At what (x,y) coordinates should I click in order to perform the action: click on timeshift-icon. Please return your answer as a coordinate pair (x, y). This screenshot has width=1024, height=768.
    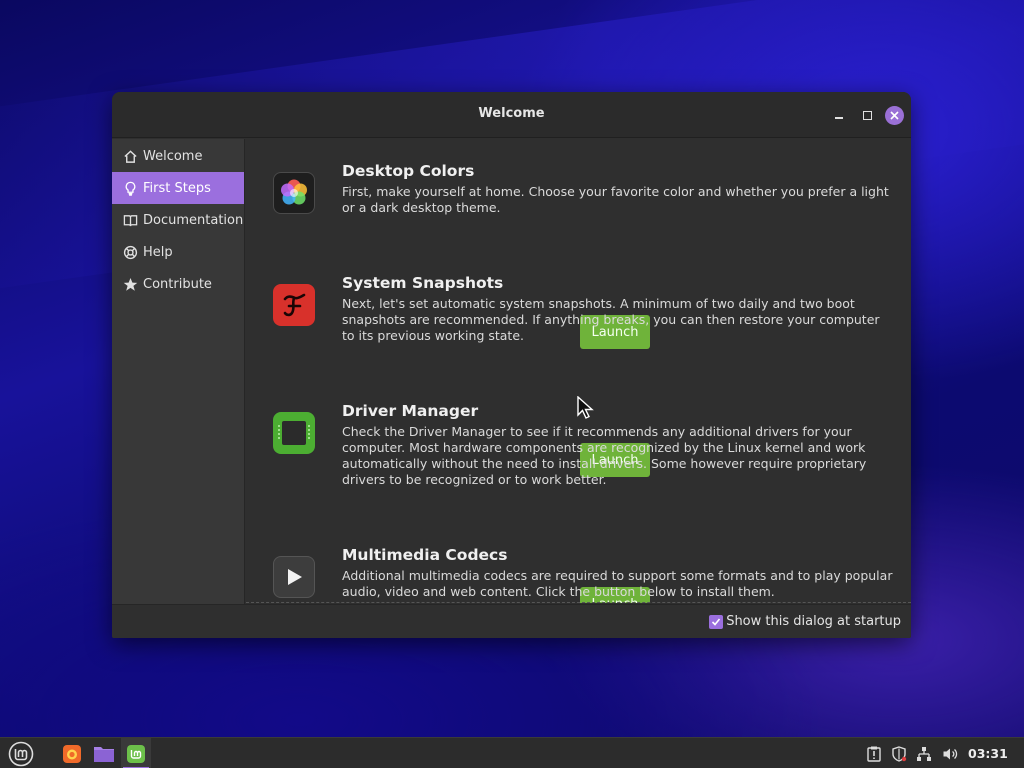
    Looking at the image, I should click on (294, 305).